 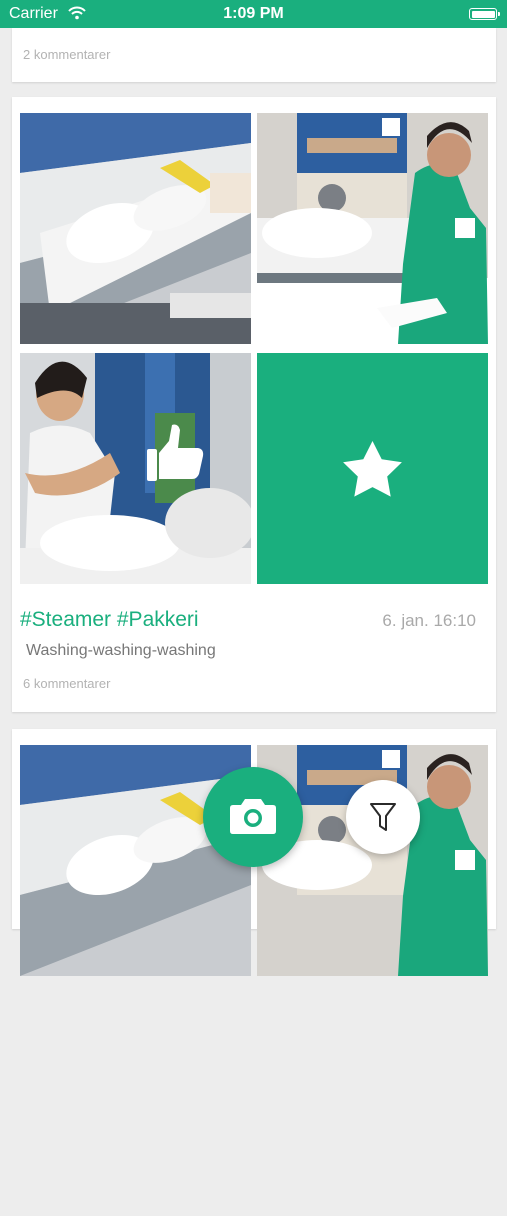 I want to click on star-icon, so click(x=372, y=469).